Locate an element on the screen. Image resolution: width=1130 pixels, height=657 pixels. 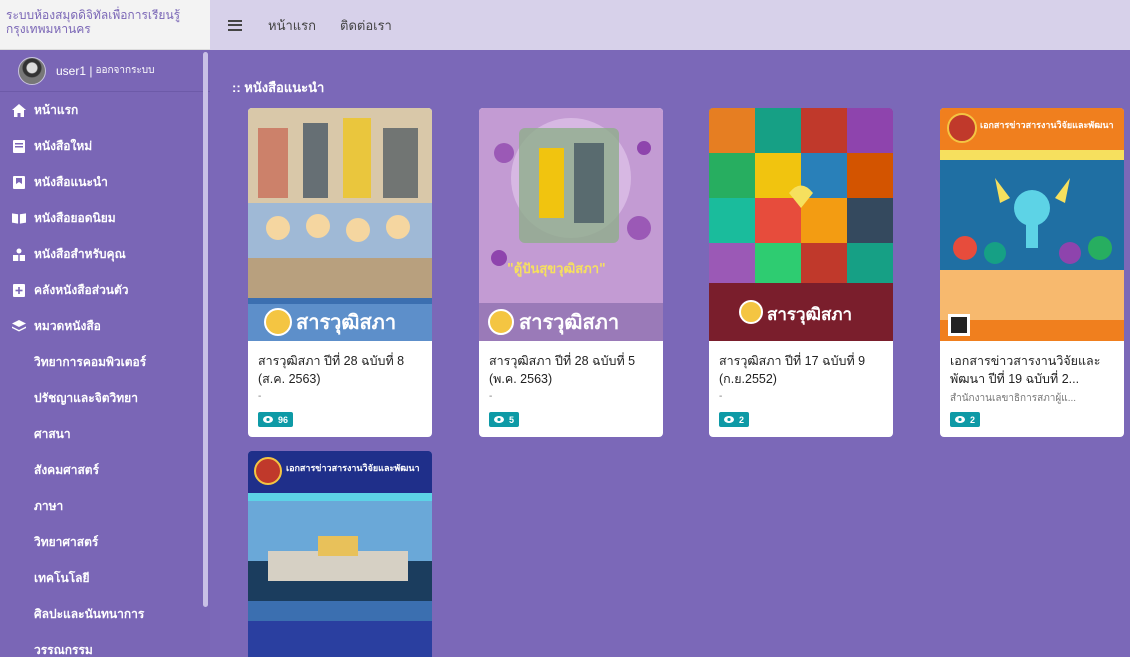
avatar is located at coordinates (32, 70).